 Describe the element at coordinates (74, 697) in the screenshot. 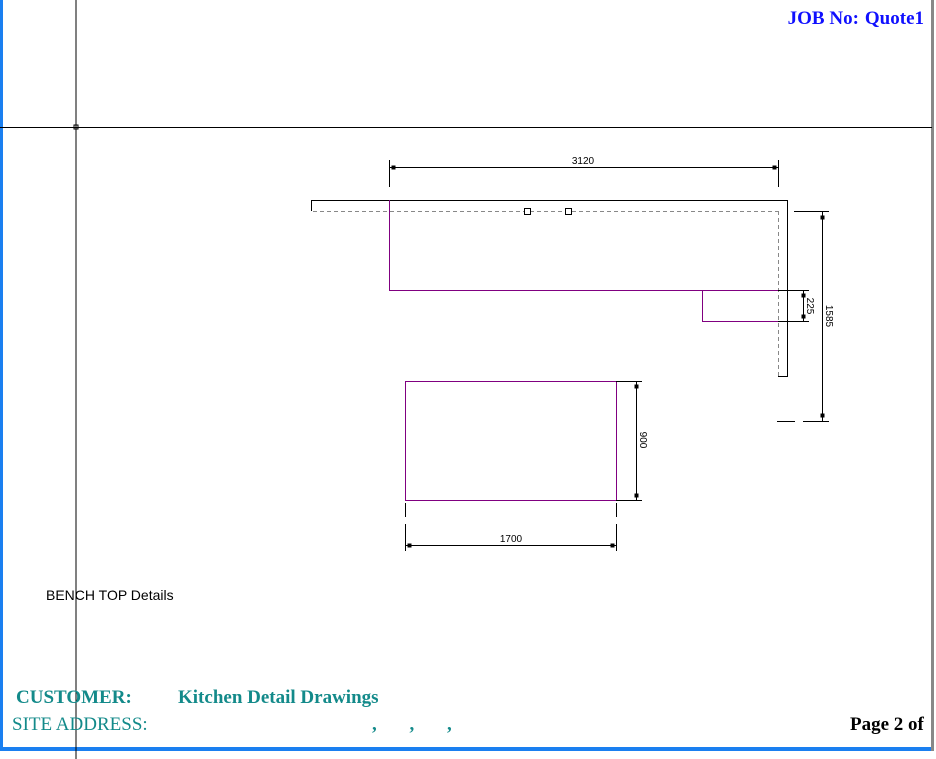

I see `customer-label: CUSTOMER:` at that location.